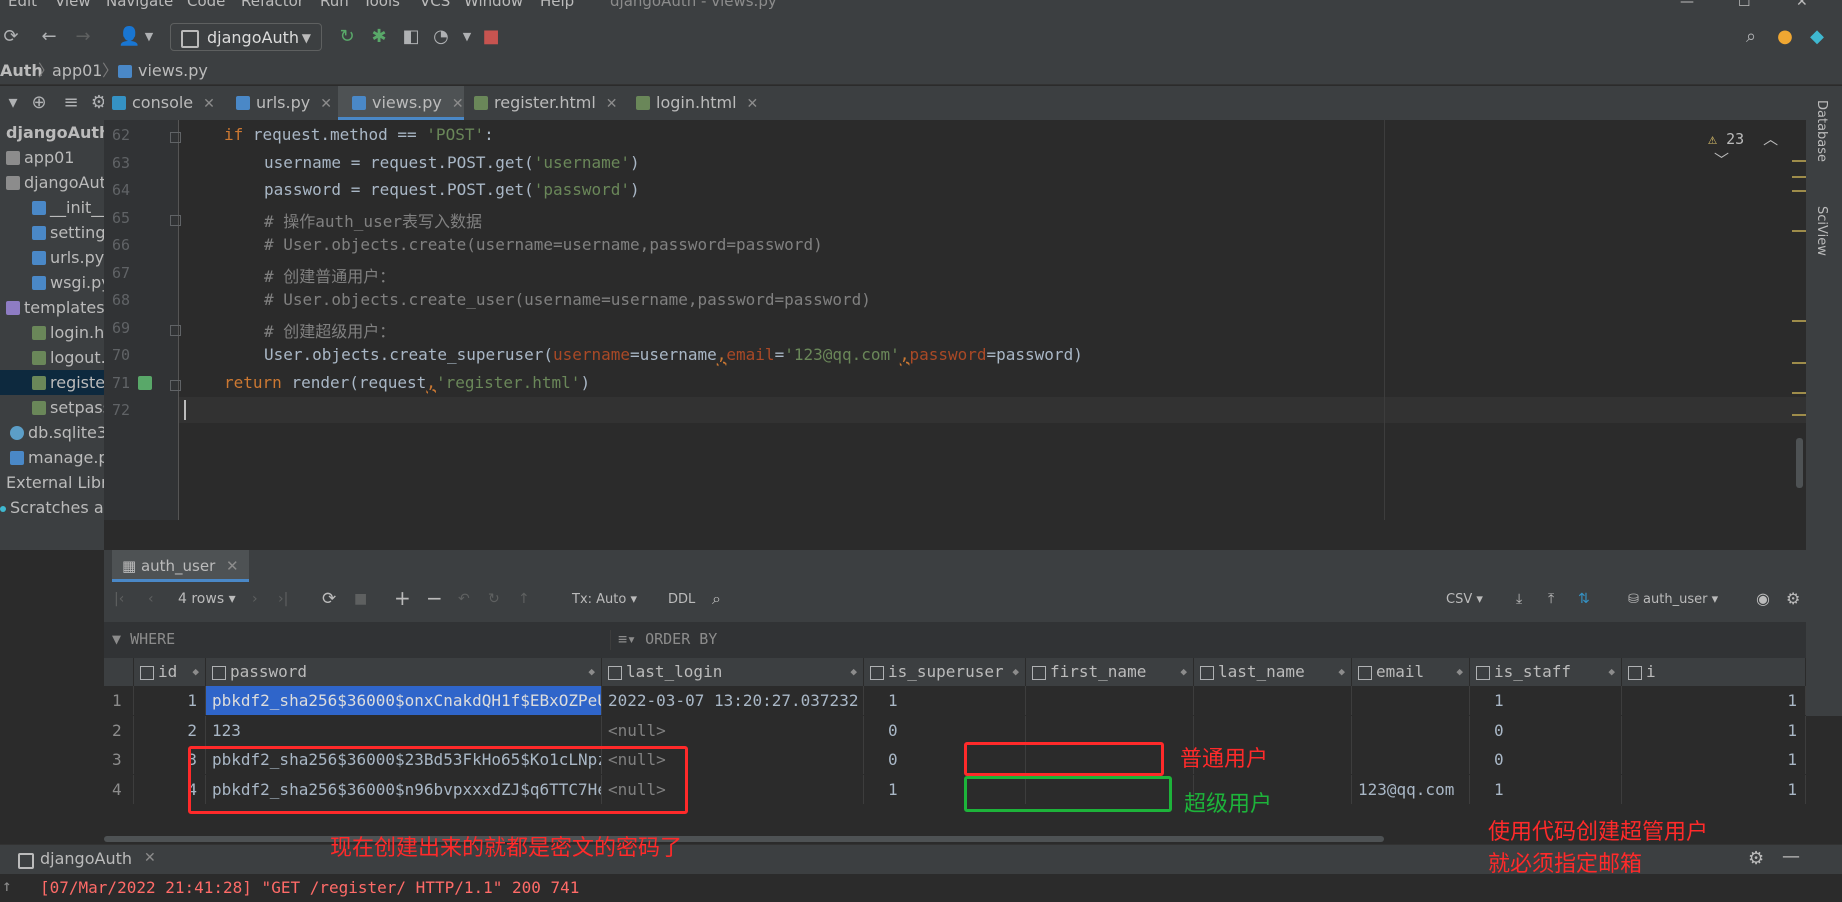  What do you see at coordinates (71, 103) in the screenshot?
I see `collapse-all-icon: ≡` at bounding box center [71, 103].